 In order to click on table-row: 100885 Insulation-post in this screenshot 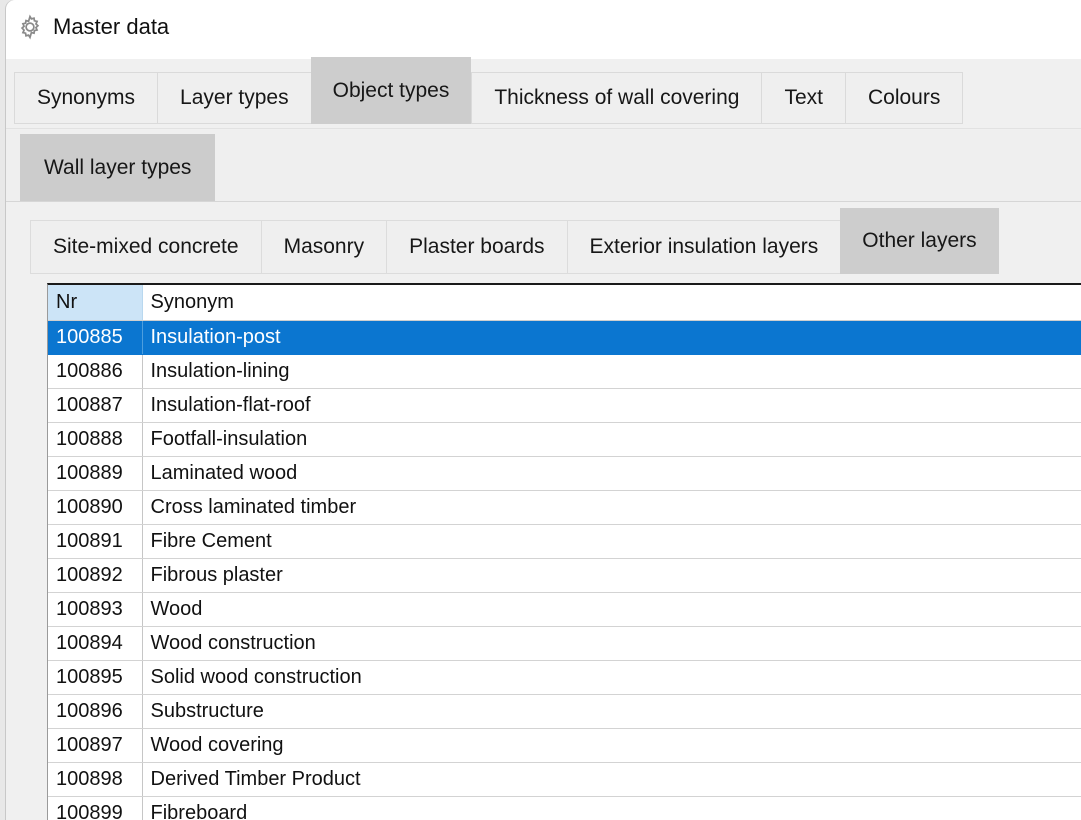, I will do `click(564, 337)`.